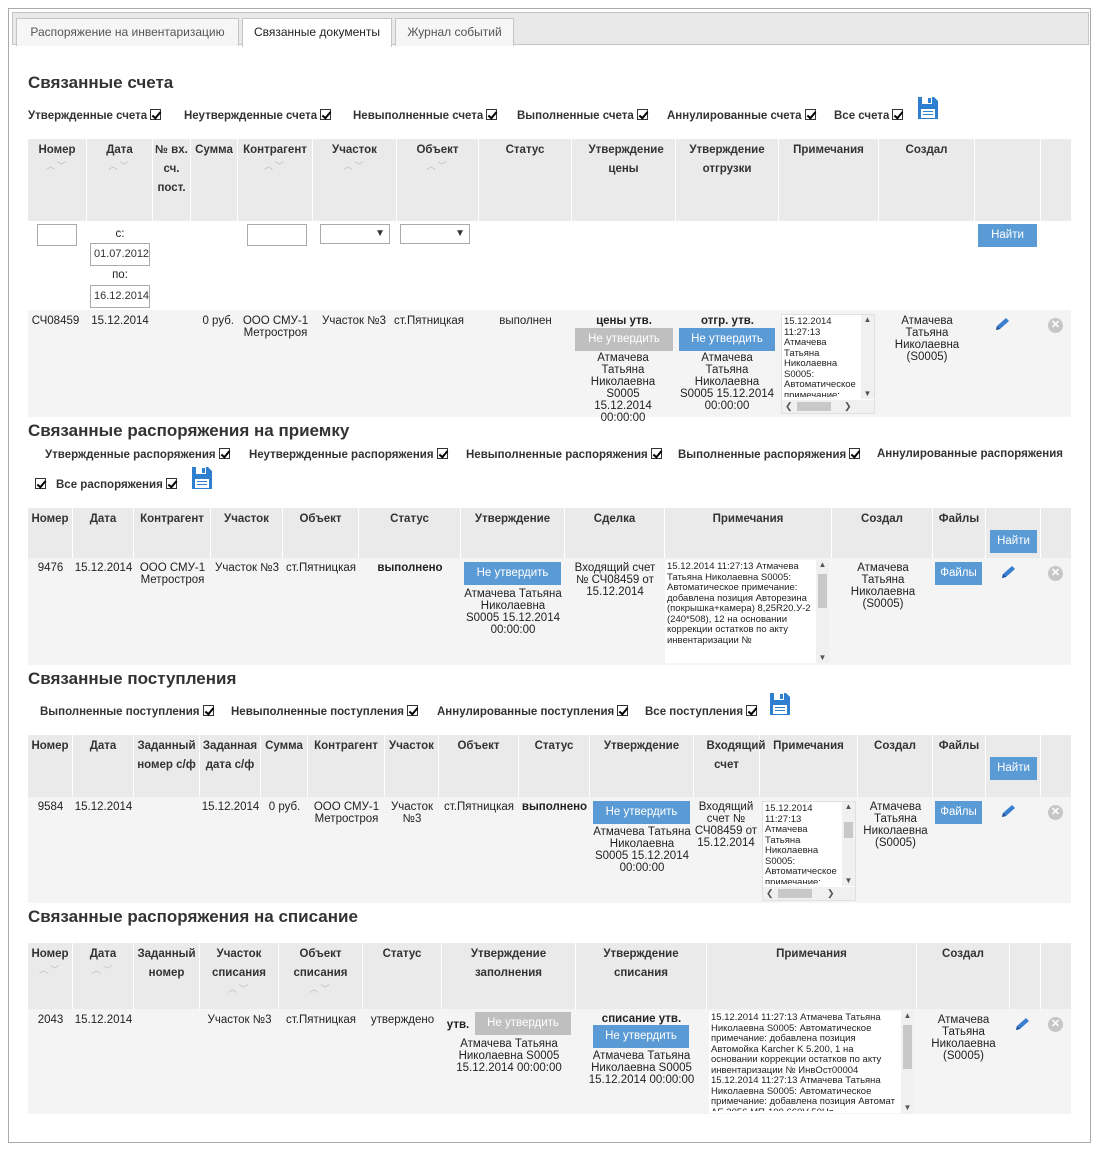  Describe the element at coordinates (963, 976) in the screenshot. I see `col-creator: Создал` at that location.